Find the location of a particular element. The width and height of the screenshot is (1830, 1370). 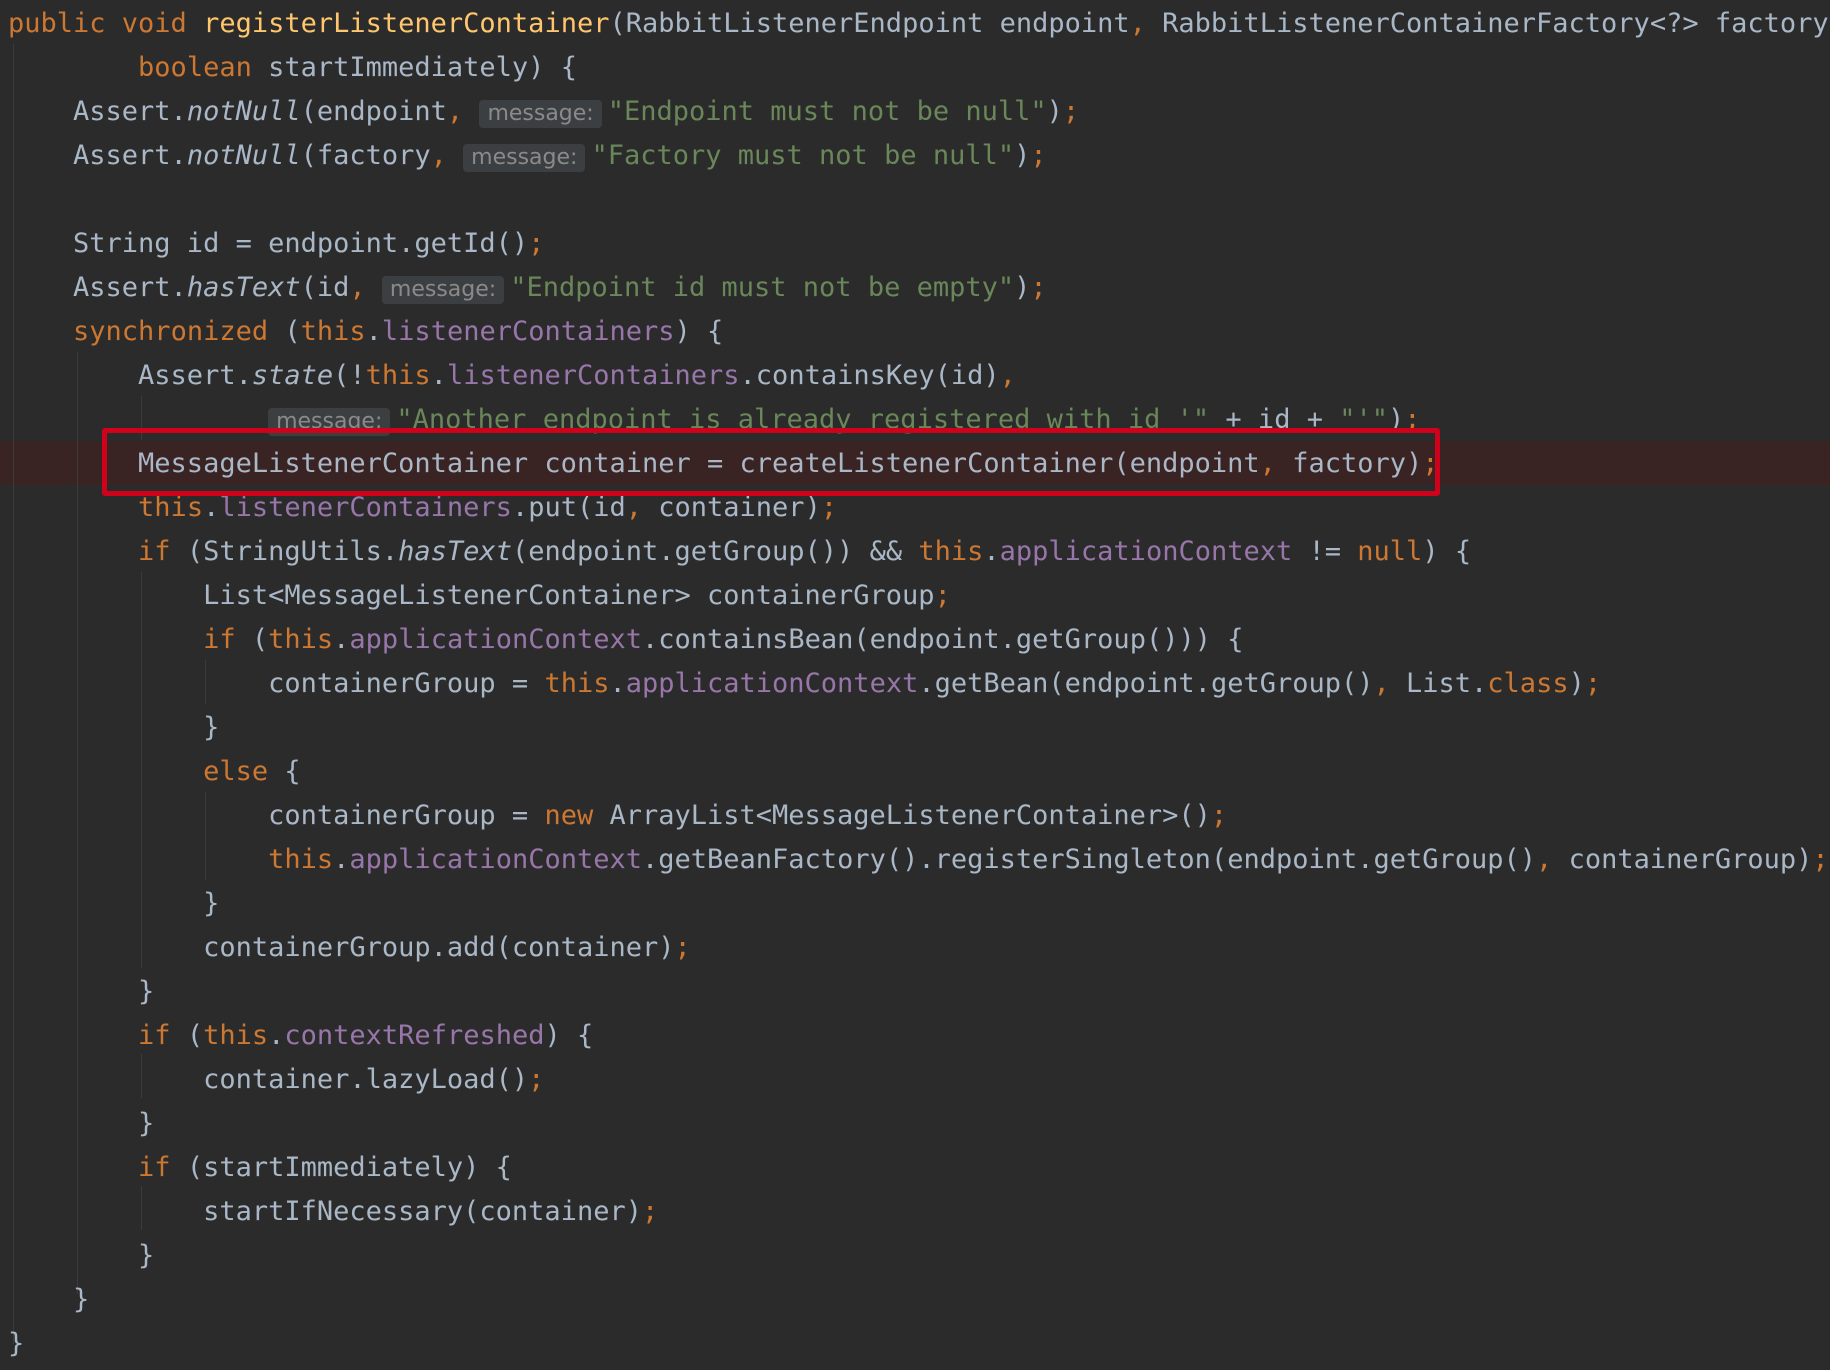

code-token: (! is located at coordinates (349, 375).